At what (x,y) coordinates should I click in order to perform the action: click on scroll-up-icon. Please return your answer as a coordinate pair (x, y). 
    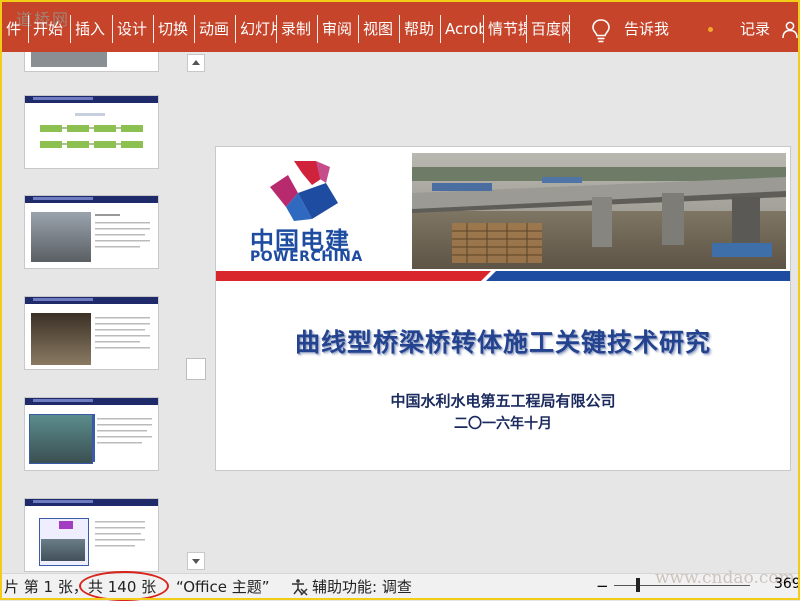
    Looking at the image, I should click on (196, 63).